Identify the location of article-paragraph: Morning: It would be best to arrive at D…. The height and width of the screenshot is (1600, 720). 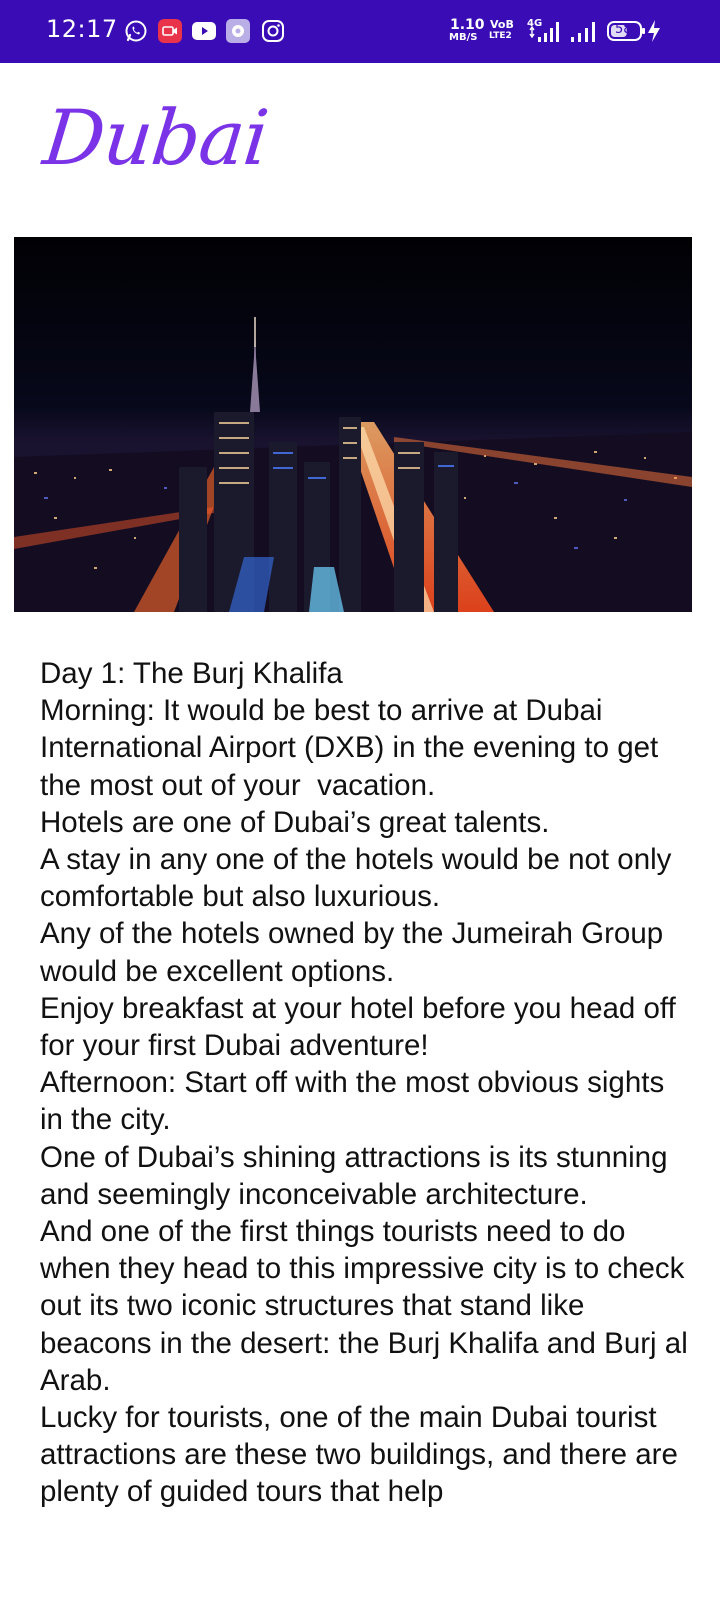
(353, 748).